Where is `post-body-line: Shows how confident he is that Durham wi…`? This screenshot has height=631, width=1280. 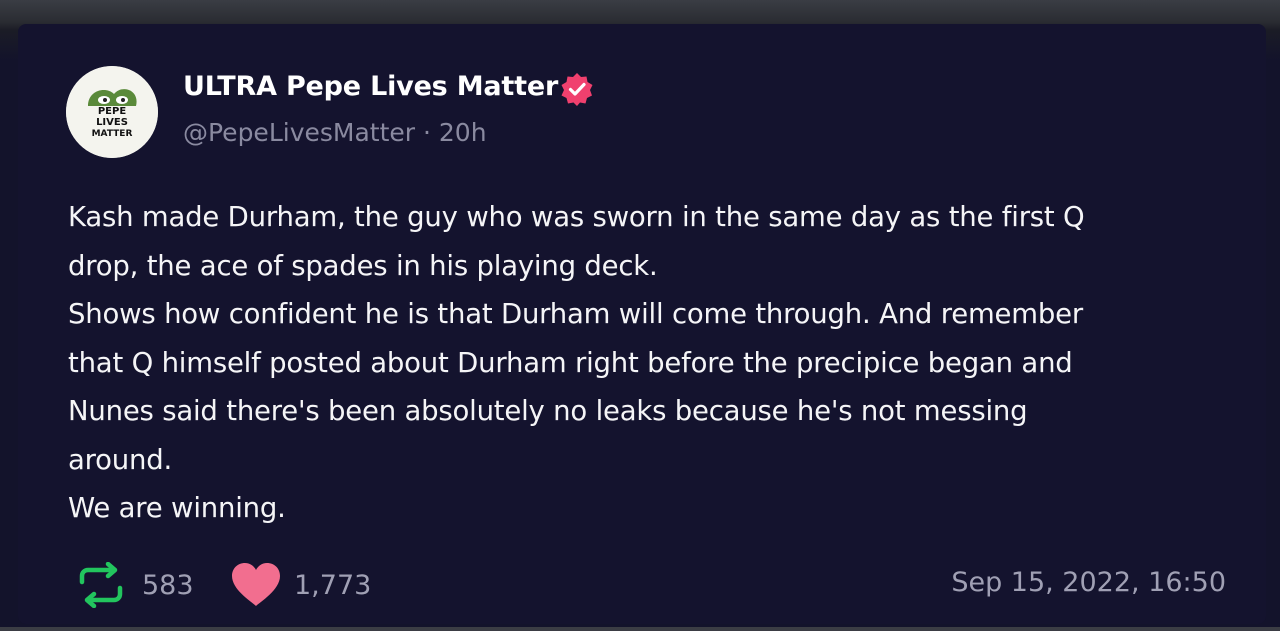
post-body-line: Shows how confident he is that Durham wi… is located at coordinates (575, 314).